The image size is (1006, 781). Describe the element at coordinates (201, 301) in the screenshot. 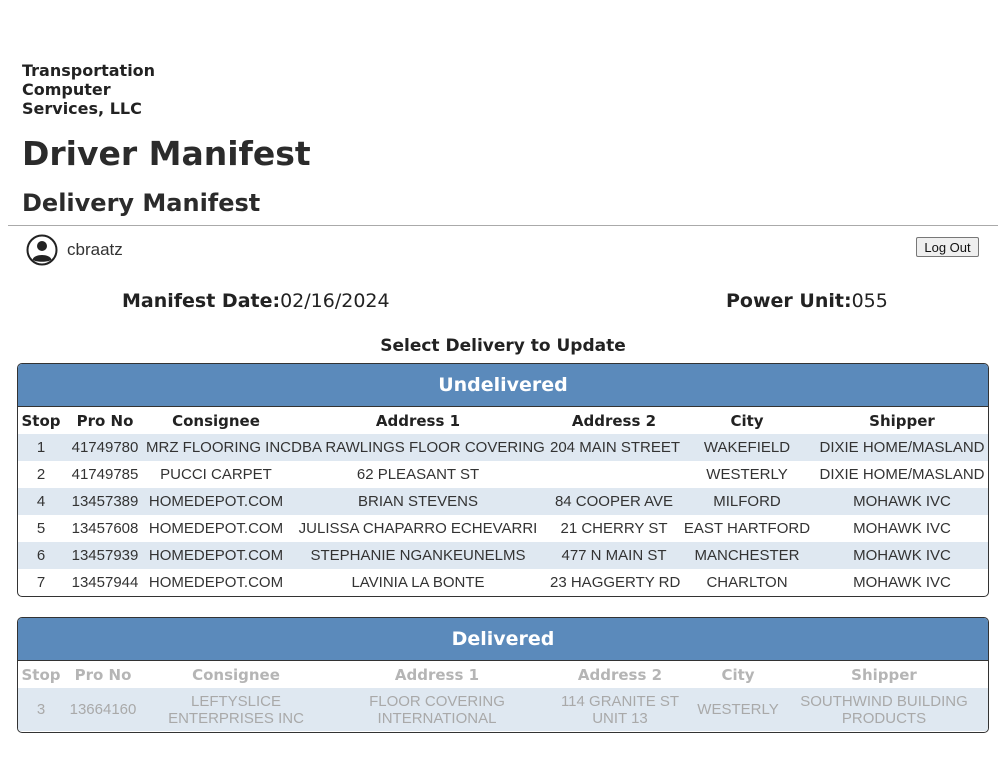

I see `manifest-date-label: Manifest Date:` at that location.